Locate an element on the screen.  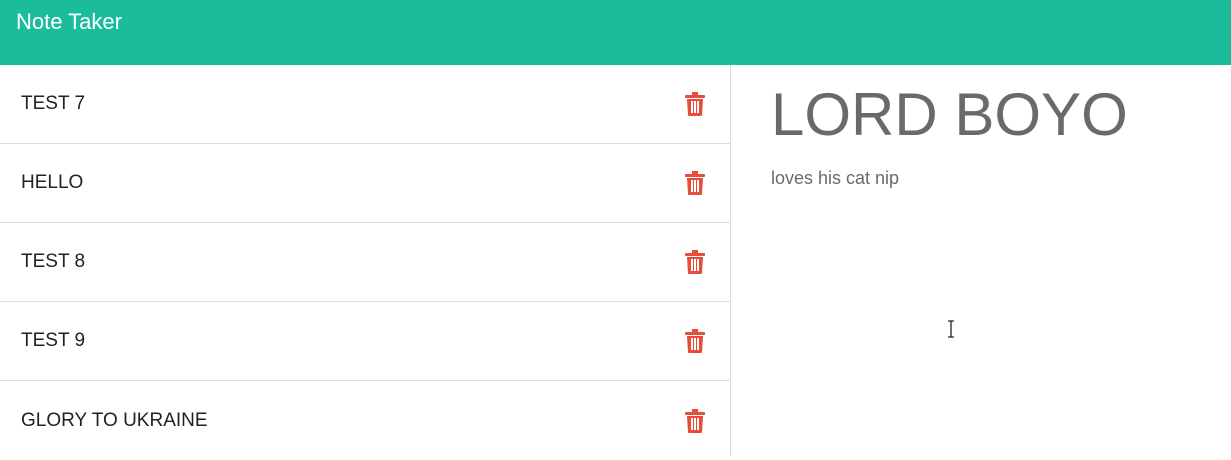
note-title-input: LORD BOYO is located at coordinates (949, 115).